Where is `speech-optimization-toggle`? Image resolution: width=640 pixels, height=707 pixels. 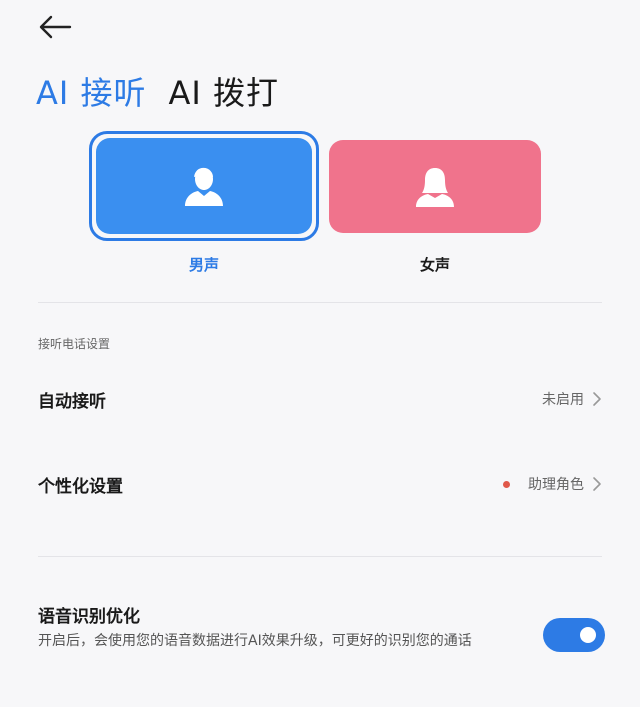 speech-optimization-toggle is located at coordinates (574, 635).